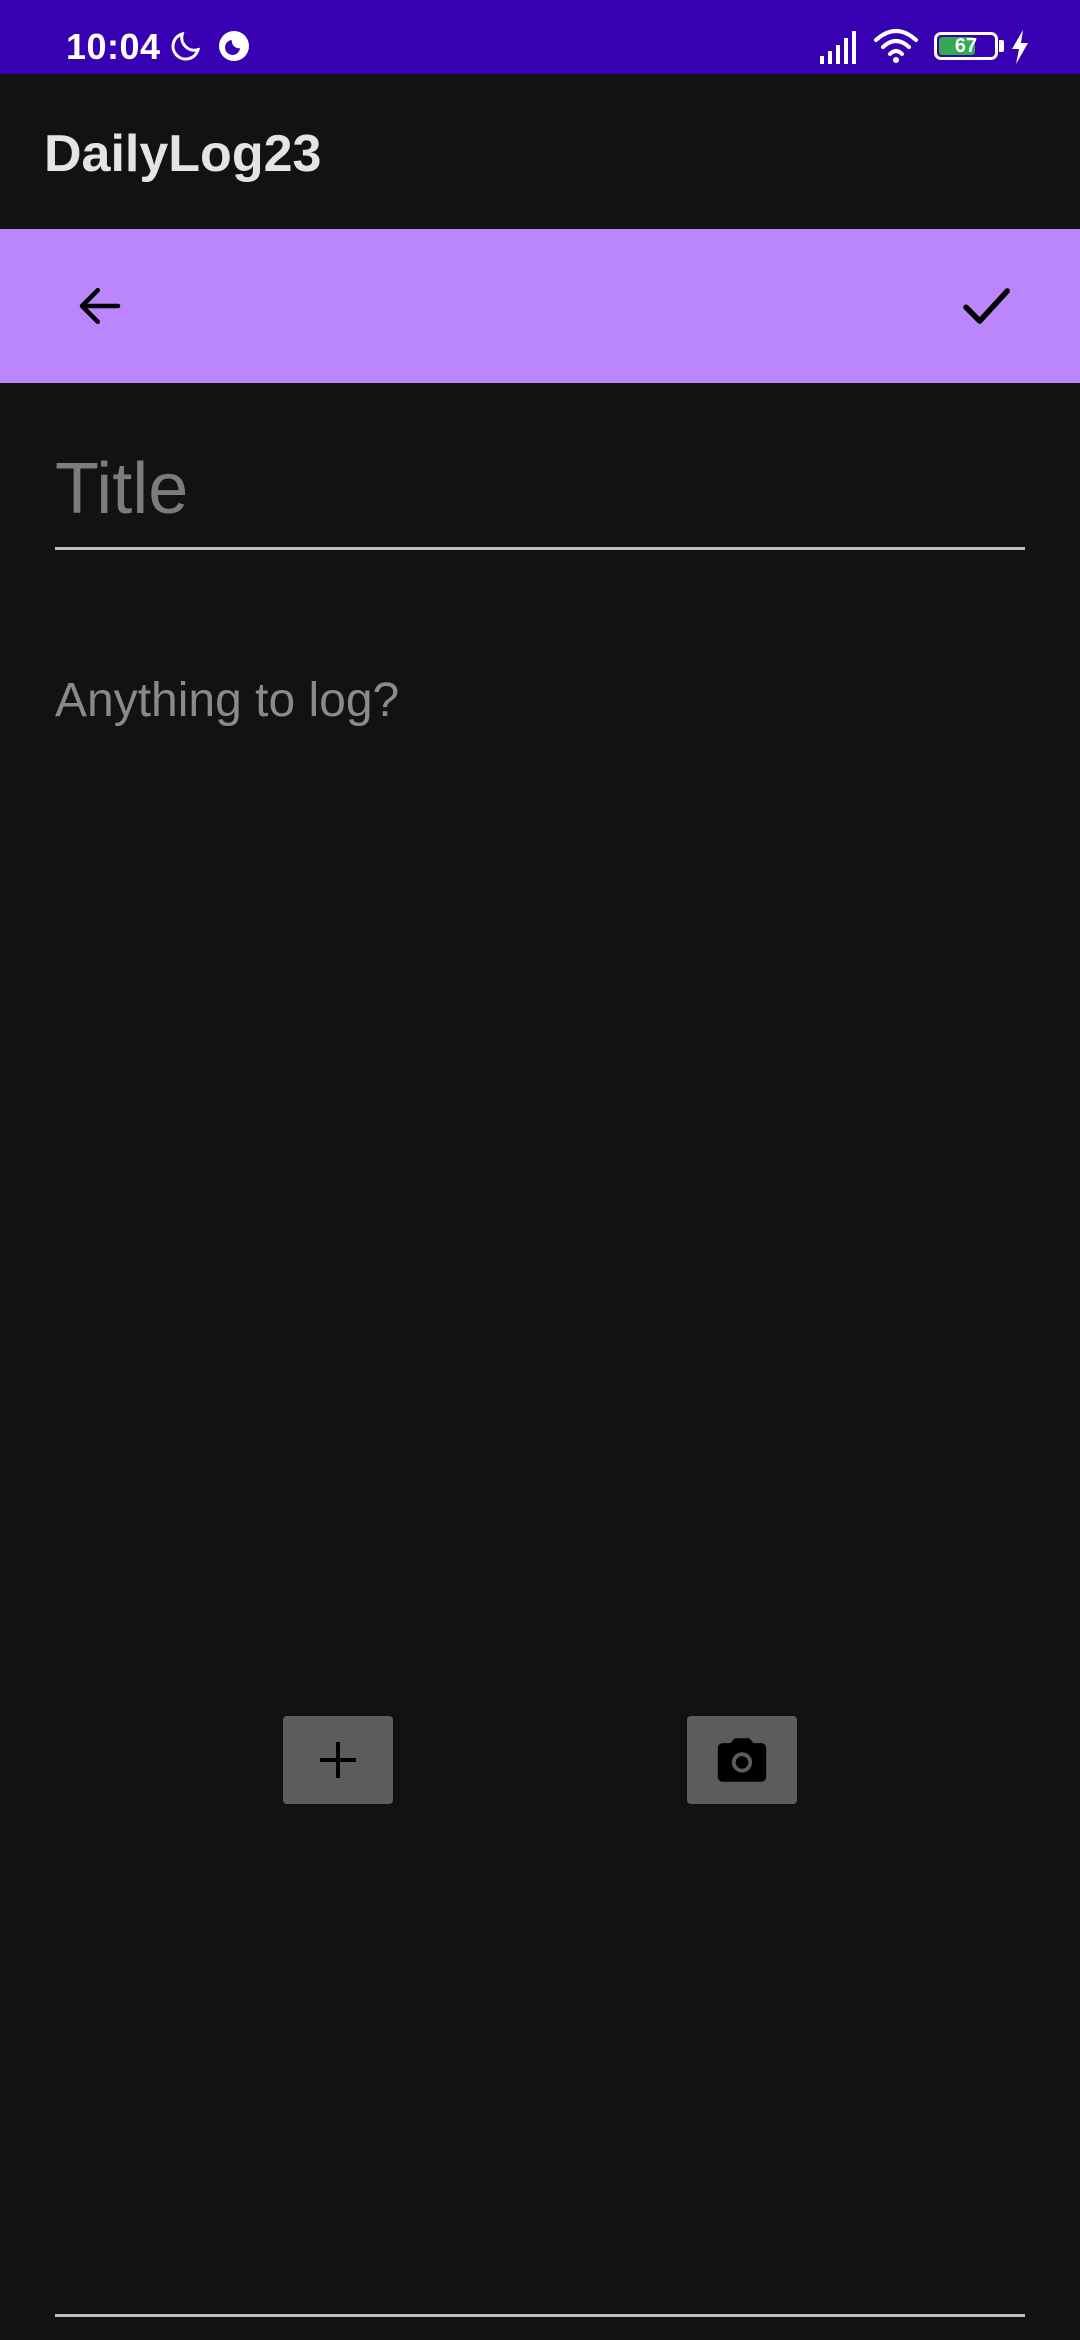  What do you see at coordinates (1001, 46) in the screenshot?
I see `battery-nub` at bounding box center [1001, 46].